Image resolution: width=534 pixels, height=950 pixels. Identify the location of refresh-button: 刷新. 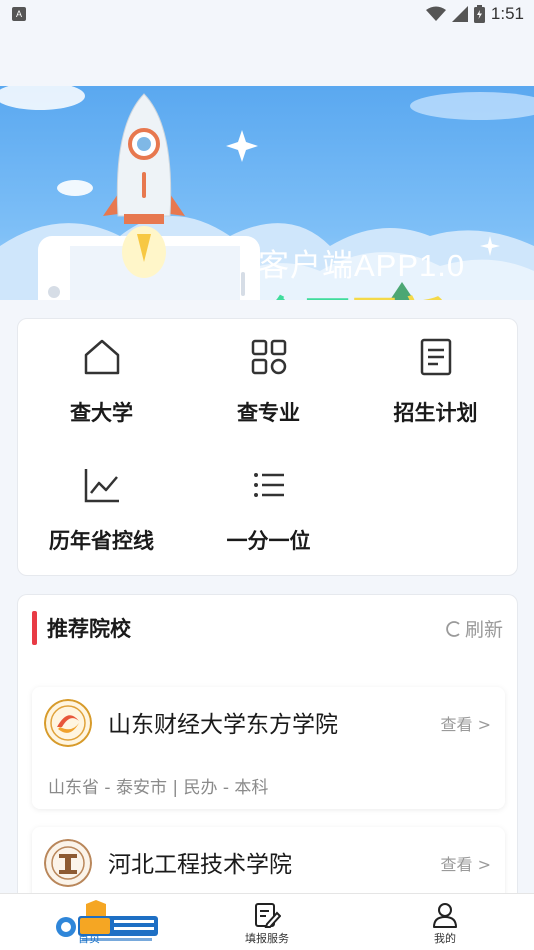
(474, 628).